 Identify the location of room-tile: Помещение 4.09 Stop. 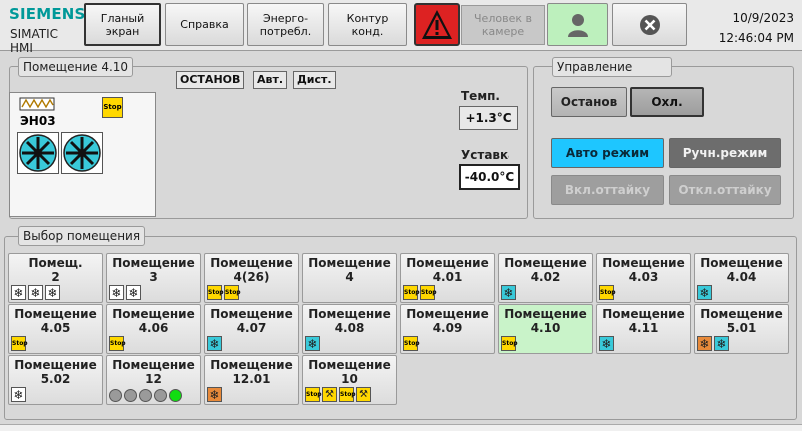
(447, 329).